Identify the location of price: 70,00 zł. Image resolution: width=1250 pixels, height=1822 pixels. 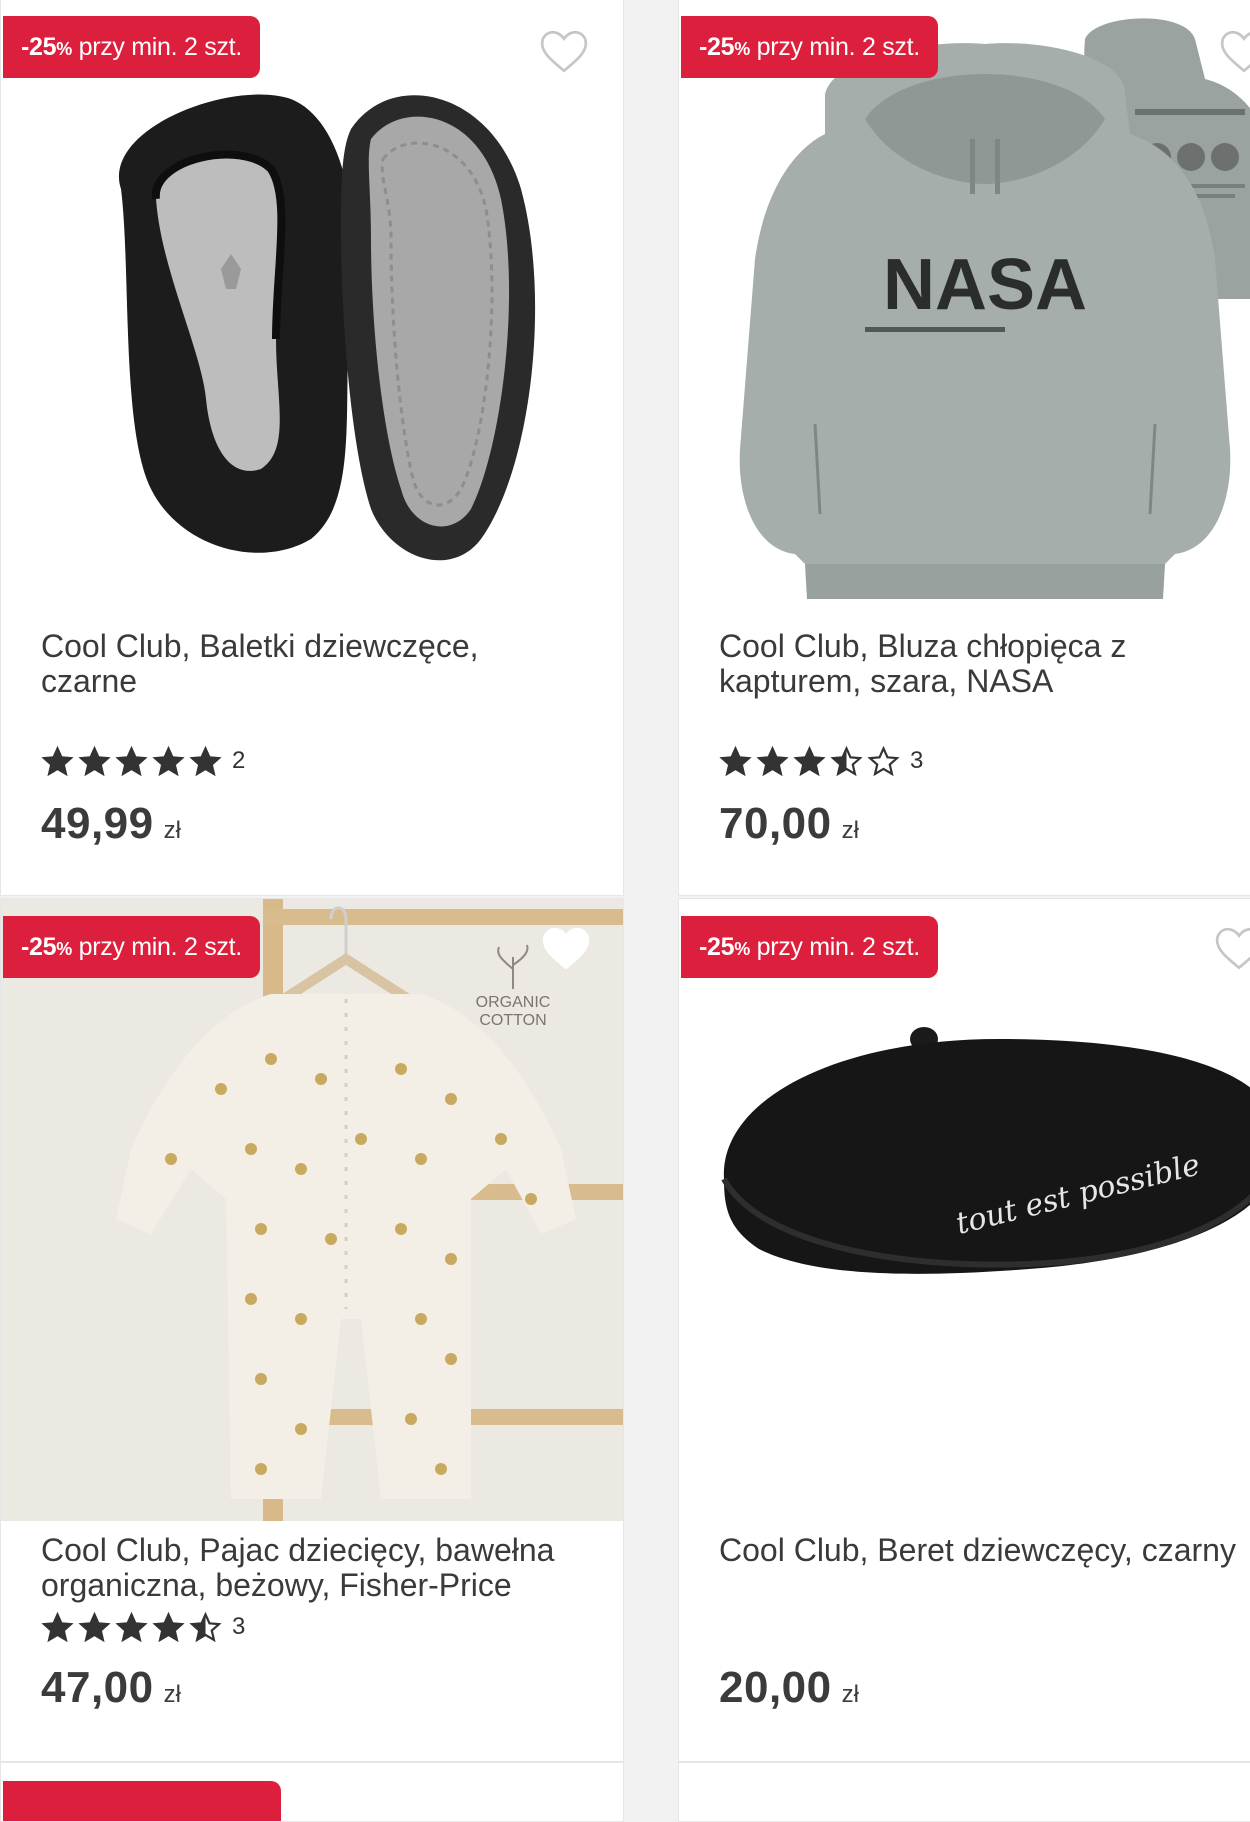
(789, 824).